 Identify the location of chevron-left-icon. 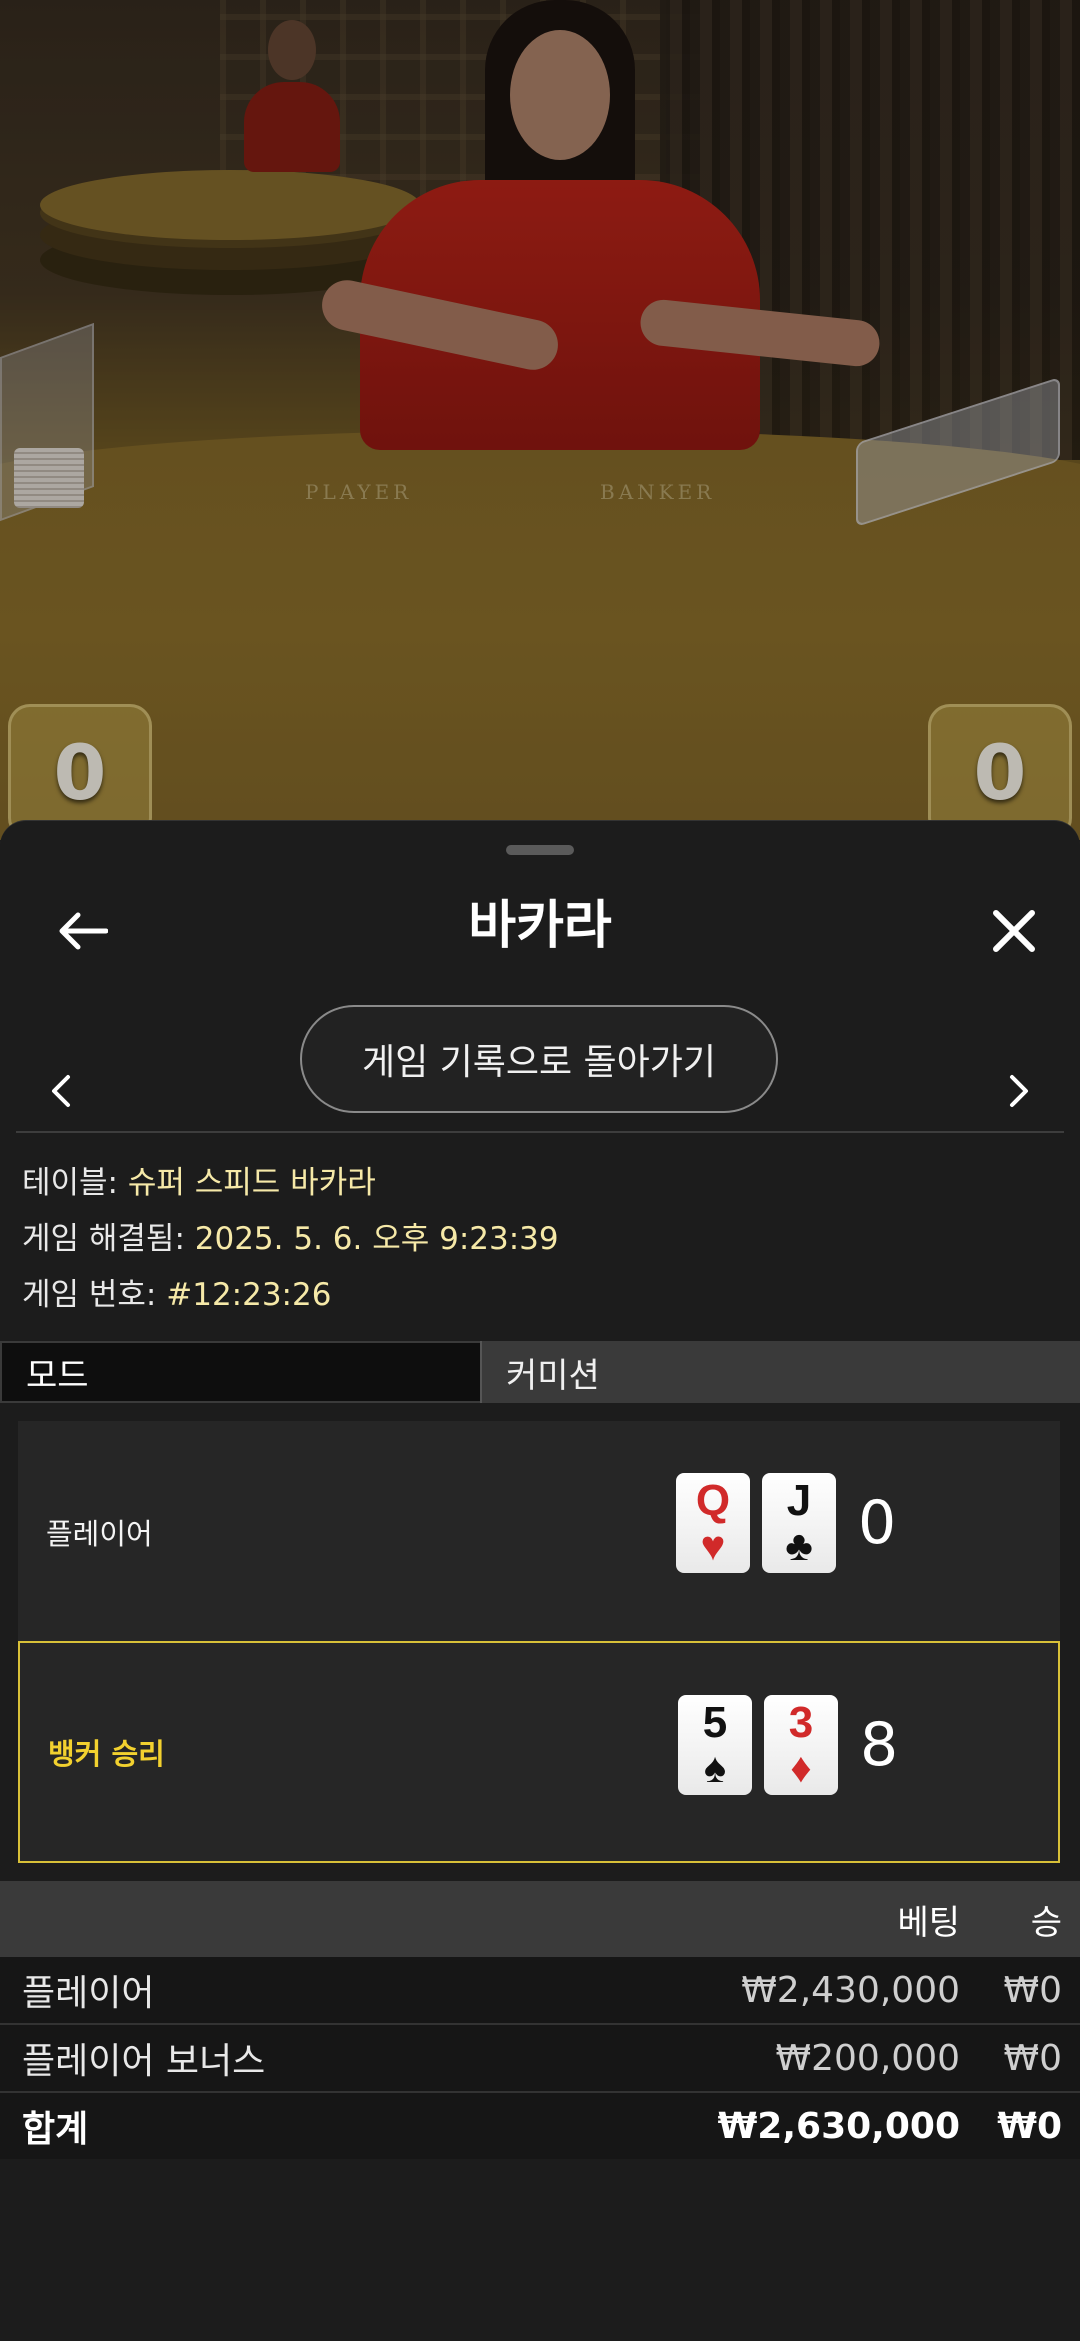
(61, 1091).